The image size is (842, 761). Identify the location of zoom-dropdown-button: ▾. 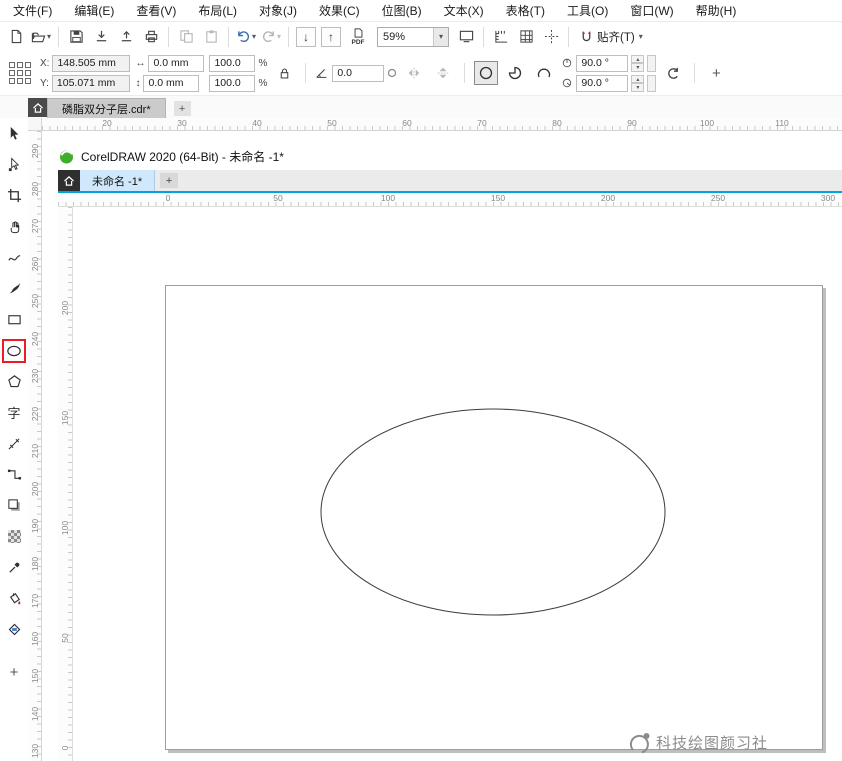
(440, 36).